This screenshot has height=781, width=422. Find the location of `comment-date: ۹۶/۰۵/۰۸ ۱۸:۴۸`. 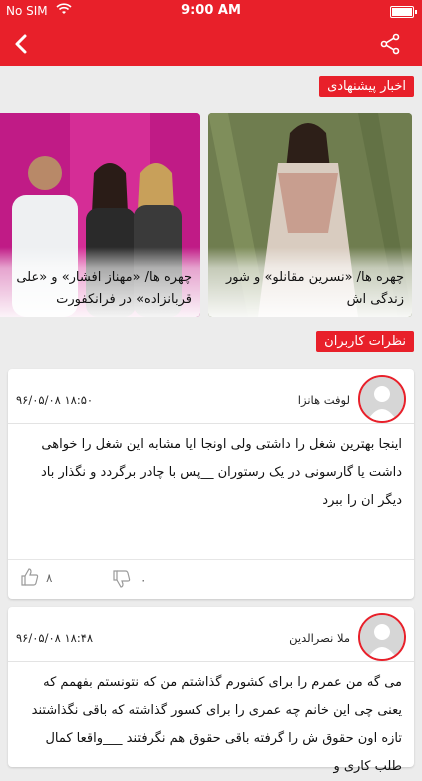

comment-date: ۹۶/۰۵/۰۸ ۱۸:۴۸ is located at coordinates (55, 638).